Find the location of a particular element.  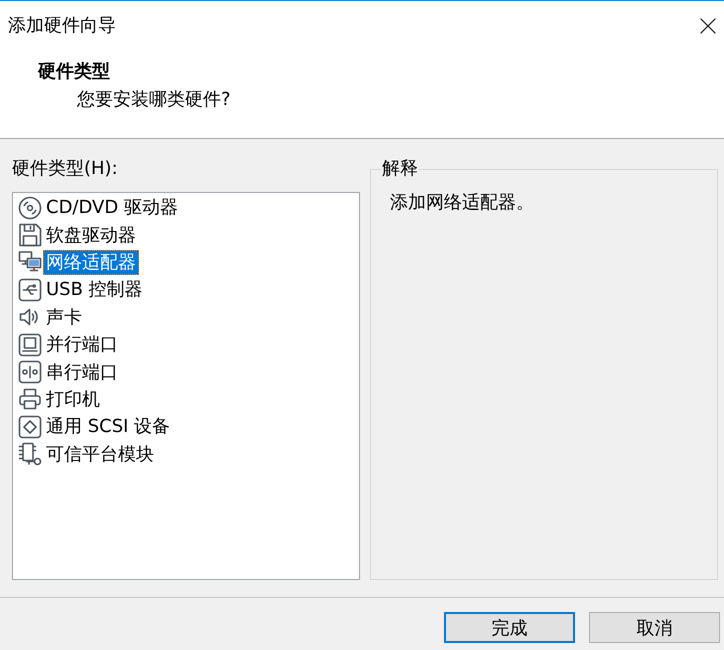

window-title: 添加硬件向导 is located at coordinates (62, 25).